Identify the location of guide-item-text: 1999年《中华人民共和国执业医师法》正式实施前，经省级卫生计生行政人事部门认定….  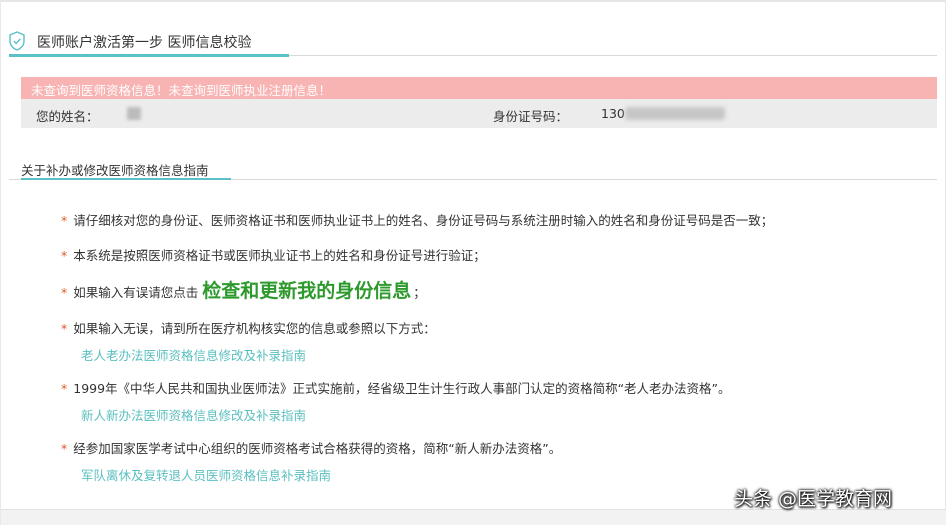
(402, 388).